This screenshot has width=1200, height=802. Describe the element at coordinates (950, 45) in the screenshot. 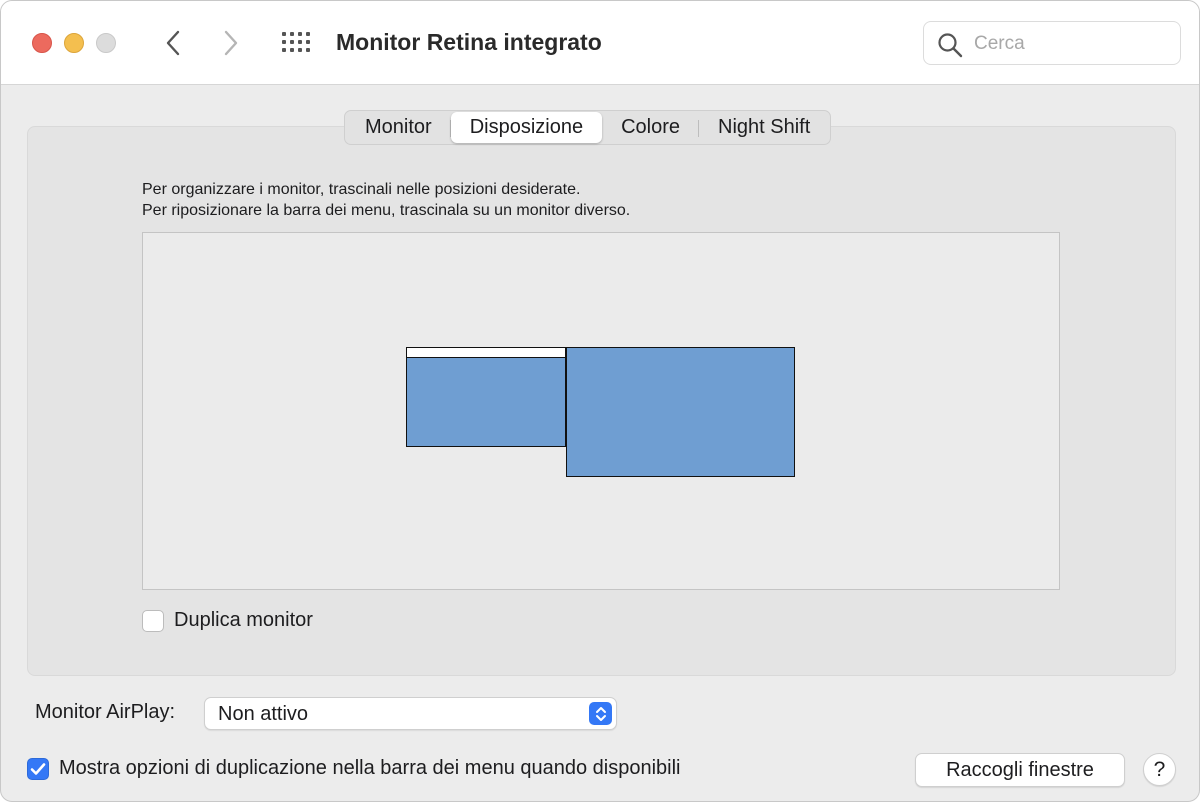

I see `search-icon` at that location.